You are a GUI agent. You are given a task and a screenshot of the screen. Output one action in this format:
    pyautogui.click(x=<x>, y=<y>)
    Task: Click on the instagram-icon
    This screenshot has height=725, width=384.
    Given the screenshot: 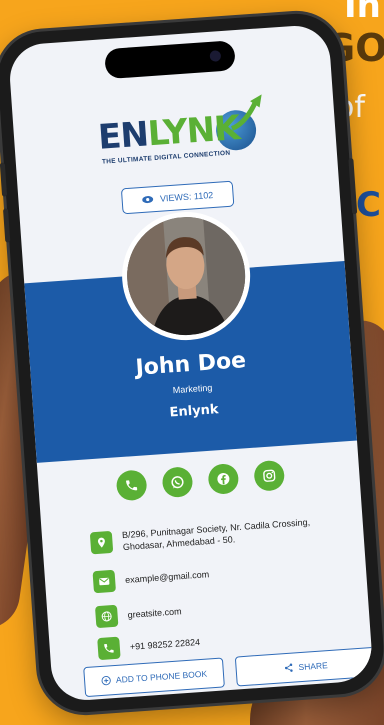 What is the action you would take?
    pyautogui.click(x=269, y=475)
    